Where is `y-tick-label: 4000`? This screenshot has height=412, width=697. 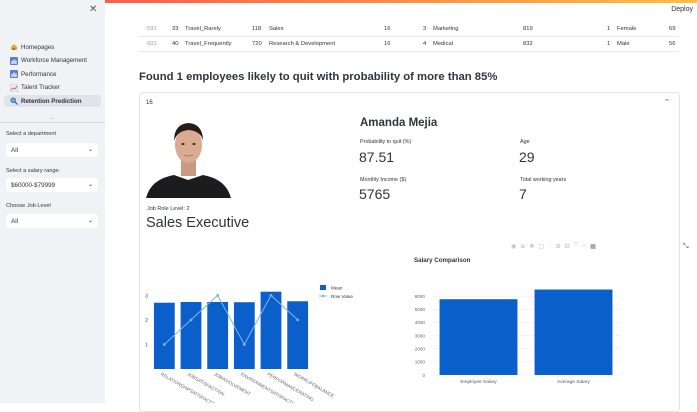 y-tick-label: 4000 is located at coordinates (420, 322).